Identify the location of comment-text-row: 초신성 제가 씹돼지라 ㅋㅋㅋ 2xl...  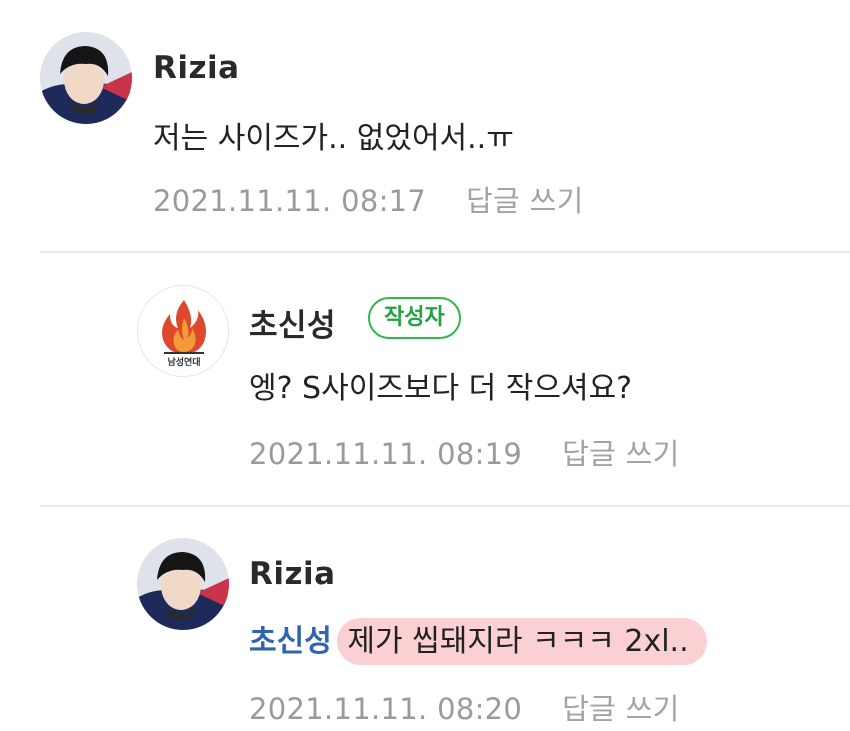
(478, 640).